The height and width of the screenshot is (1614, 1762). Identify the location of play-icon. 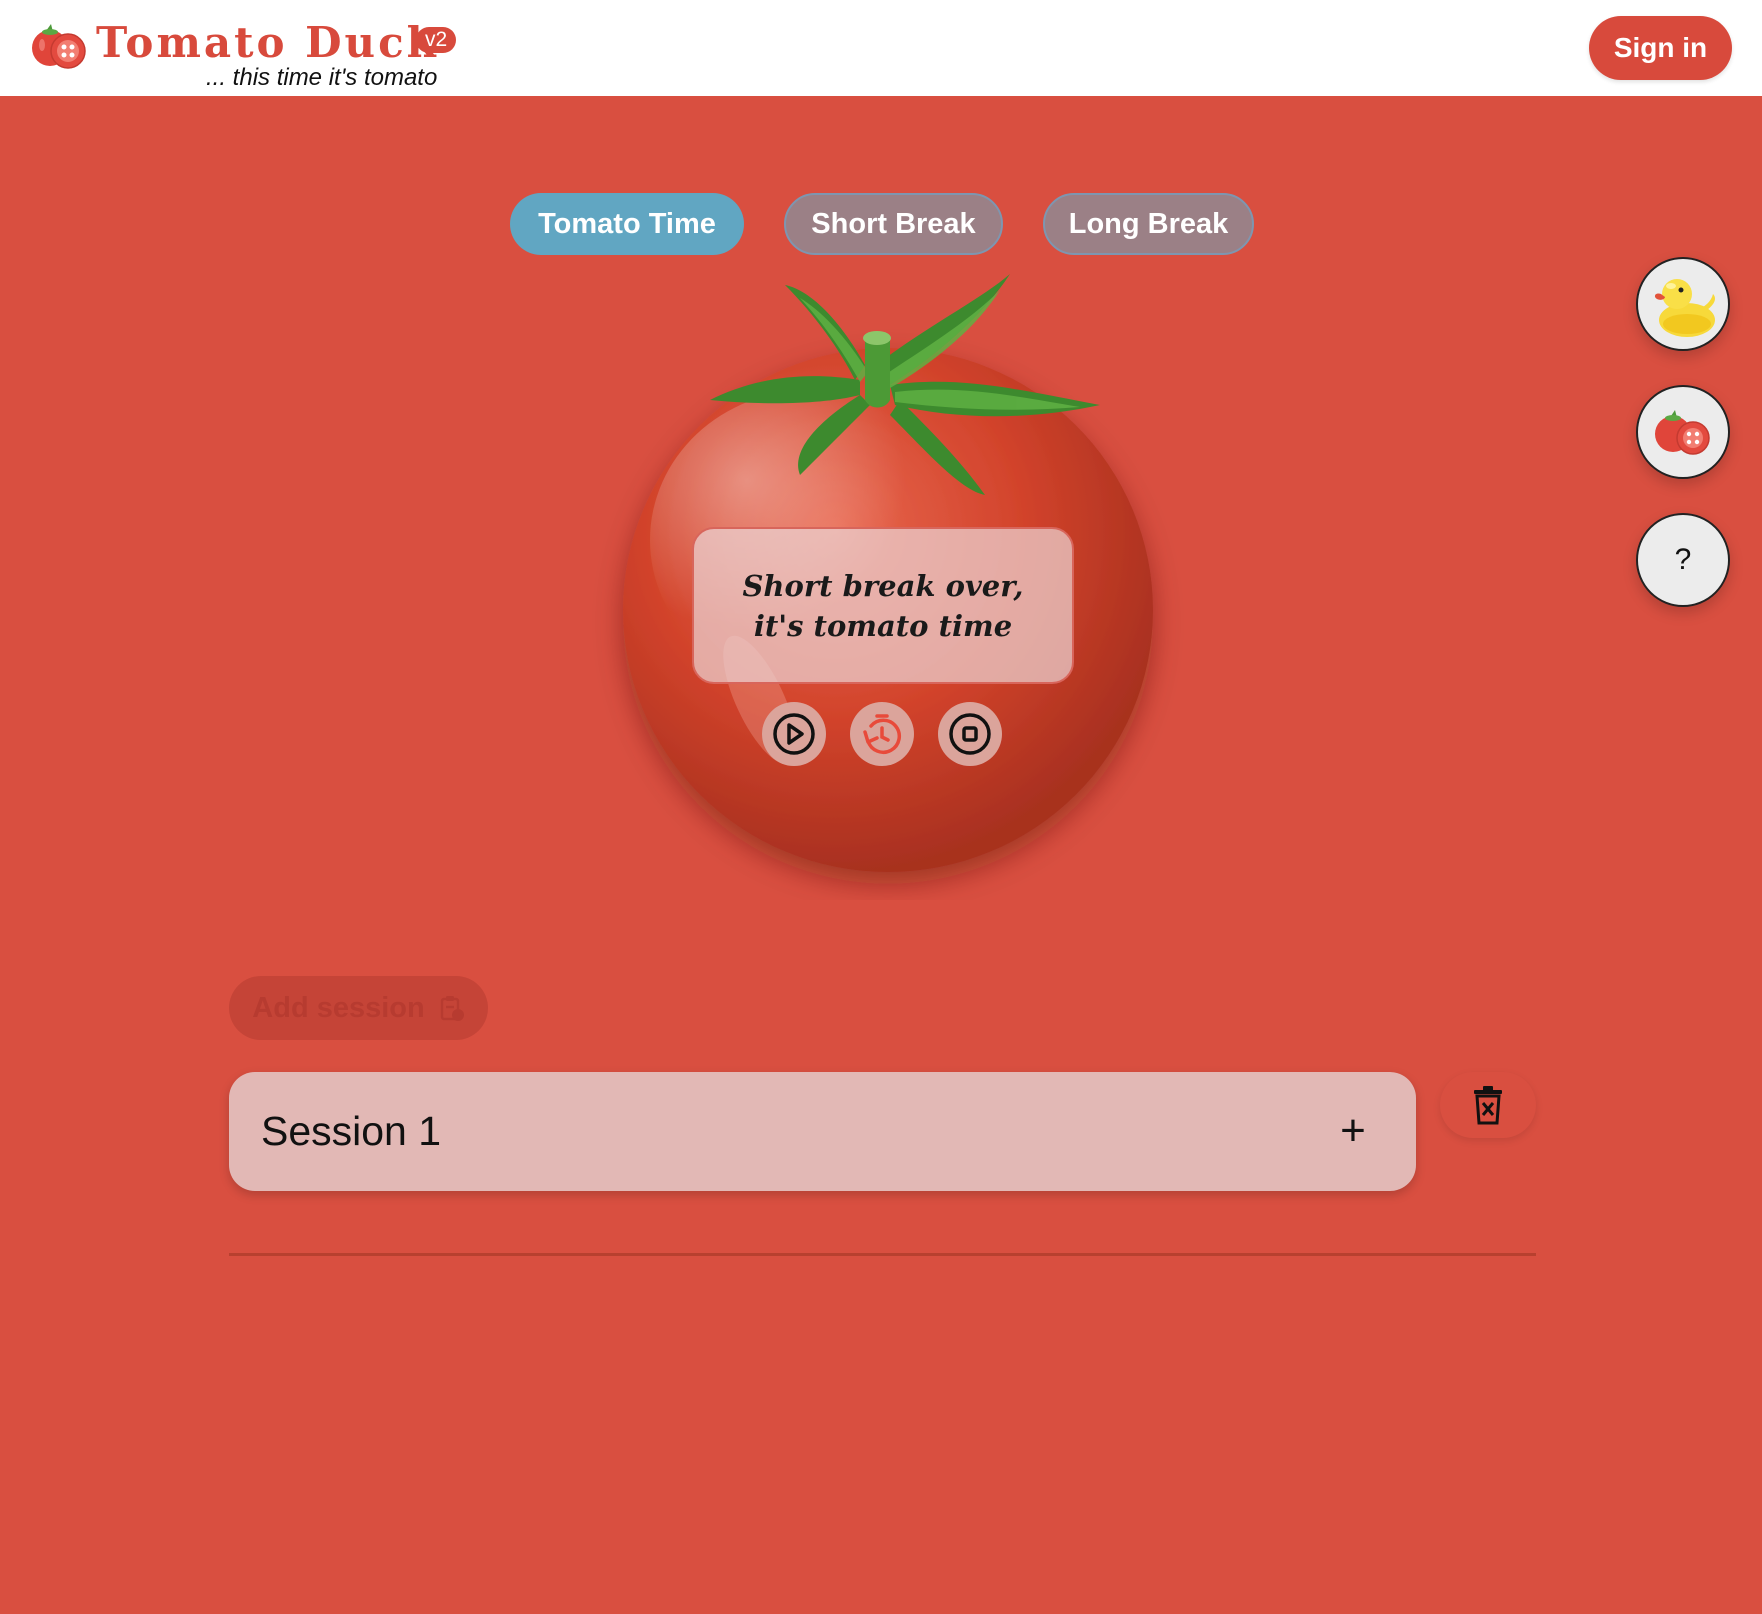
(794, 734).